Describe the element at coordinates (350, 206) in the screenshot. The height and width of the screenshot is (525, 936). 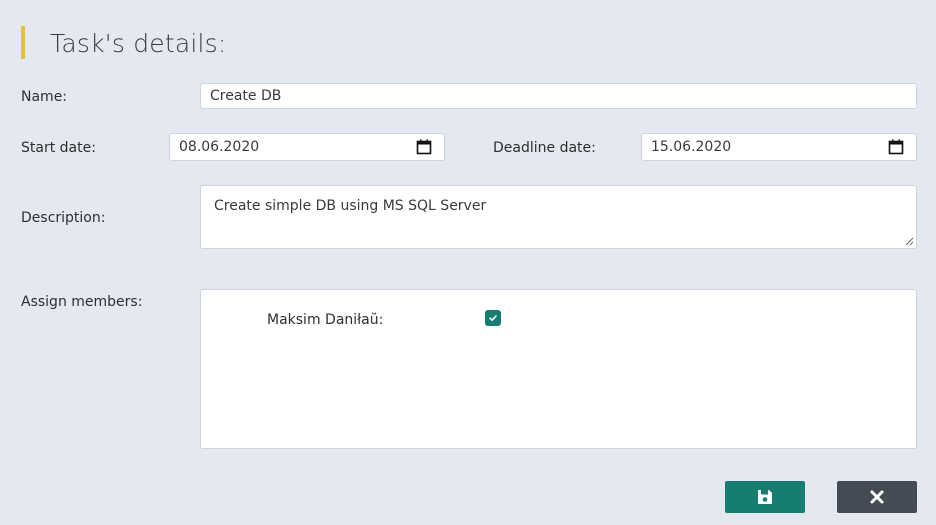
I see `description-value: Create simple DB using MS SQL Server` at that location.